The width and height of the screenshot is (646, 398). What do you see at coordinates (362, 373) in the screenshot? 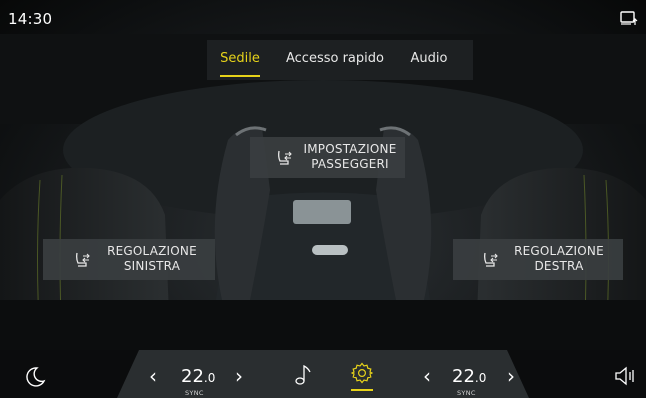
I see `settings-gear-icon` at bounding box center [362, 373].